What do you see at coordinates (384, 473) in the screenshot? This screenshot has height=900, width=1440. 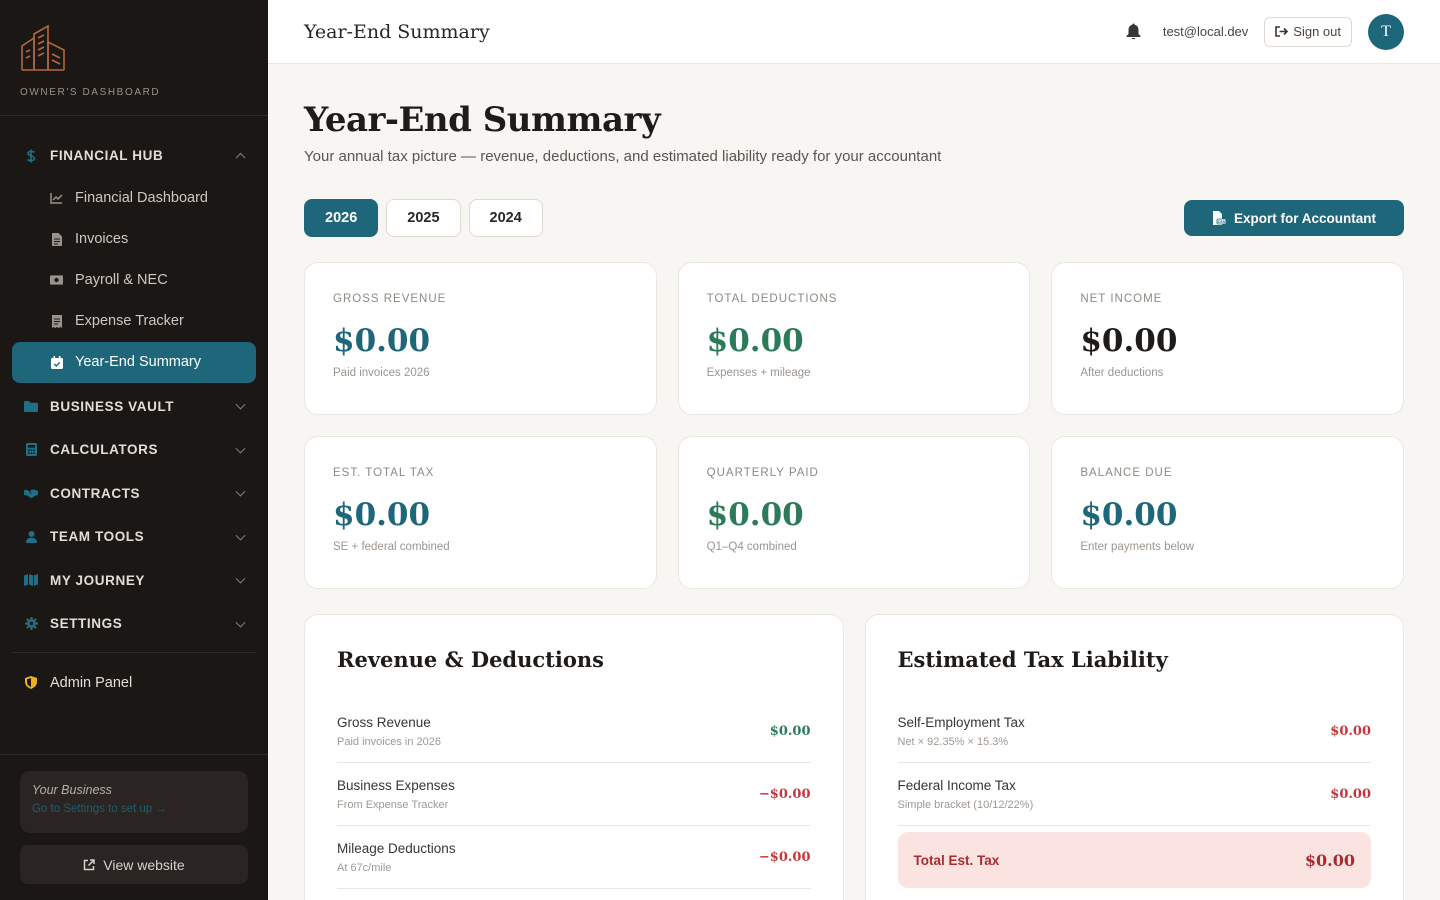 I see `card-label: EST. TOTAL TAX` at bounding box center [384, 473].